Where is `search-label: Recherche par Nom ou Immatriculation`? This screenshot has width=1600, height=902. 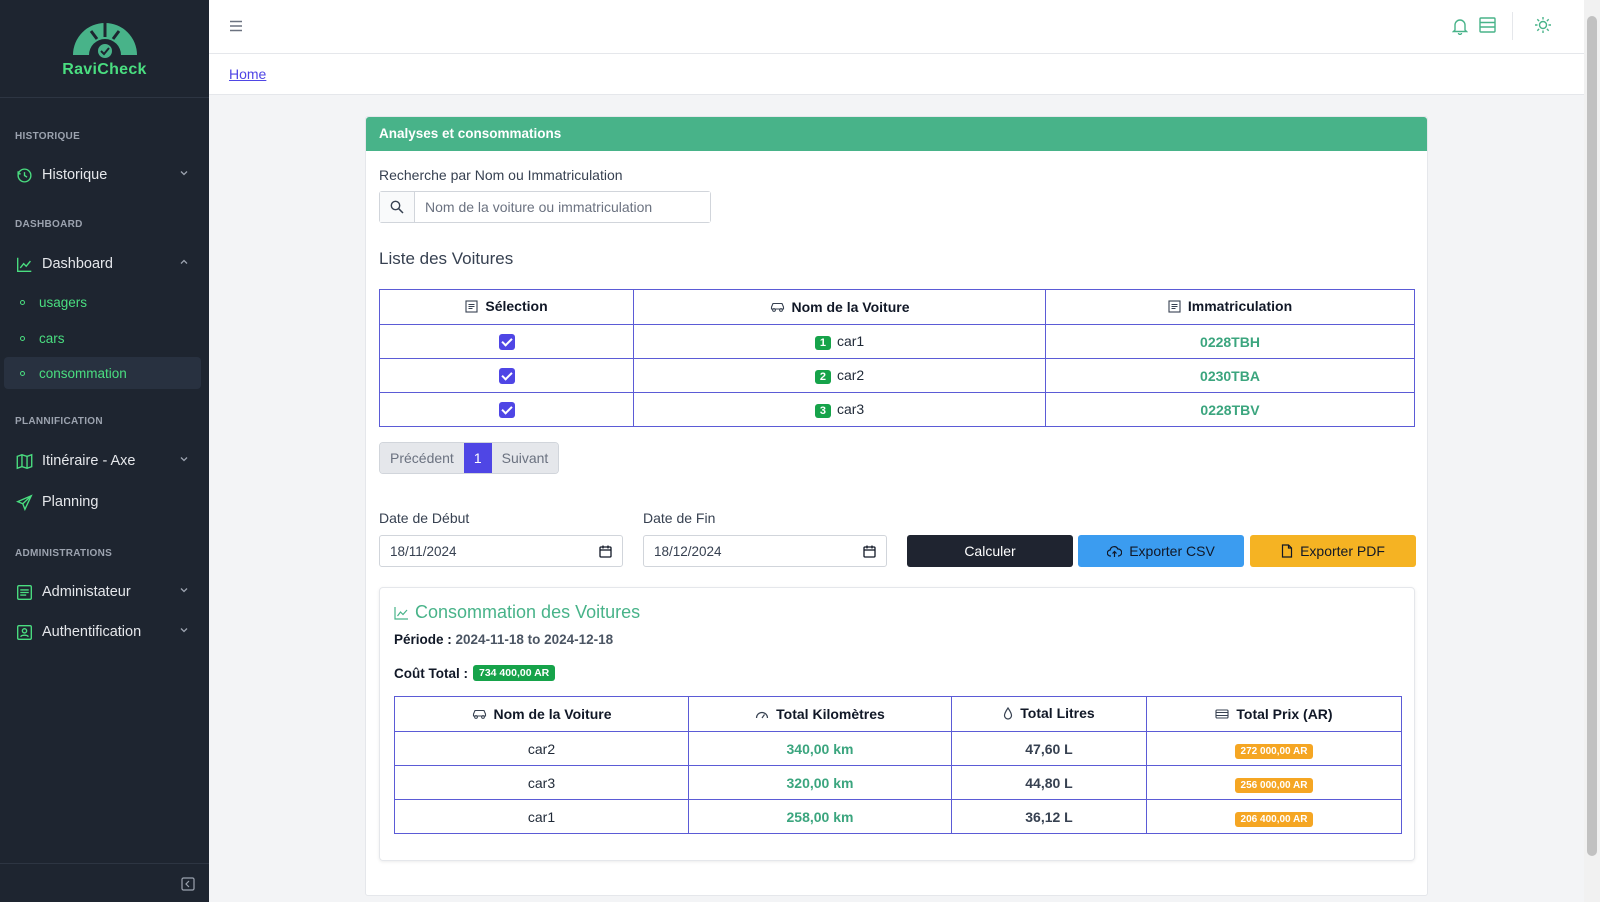 search-label: Recherche par Nom ou Immatriculation is located at coordinates (501, 175).